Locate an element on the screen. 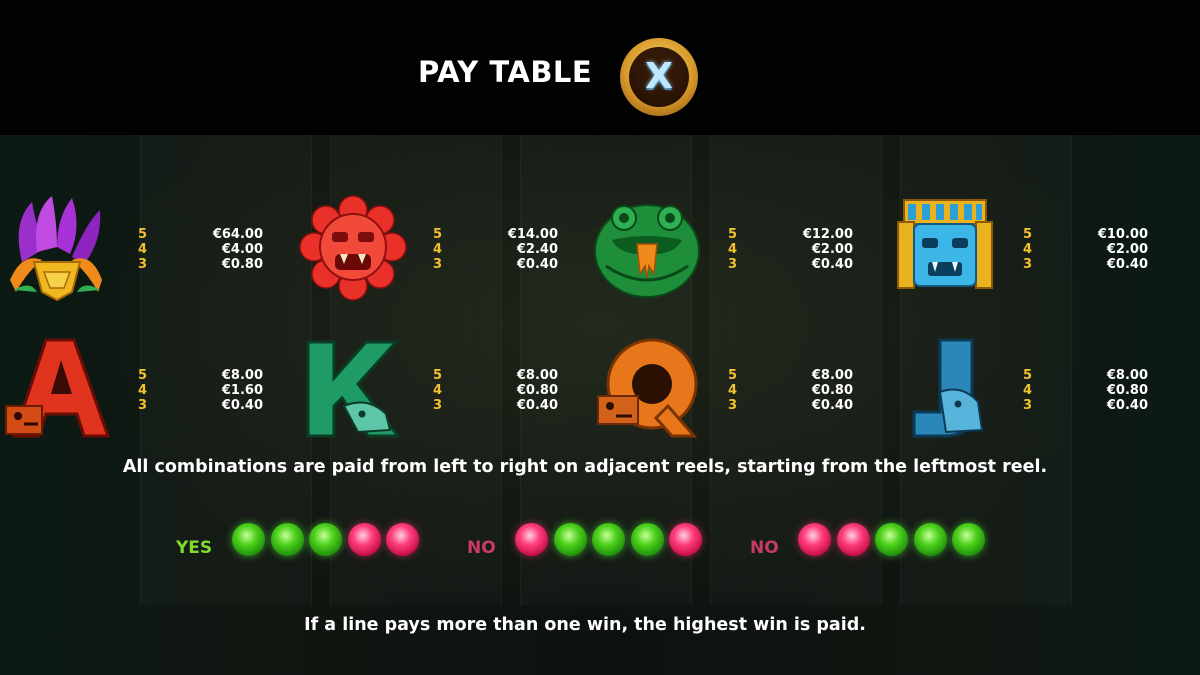 The image size is (1200, 675). close-icon: X is located at coordinates (659, 76).